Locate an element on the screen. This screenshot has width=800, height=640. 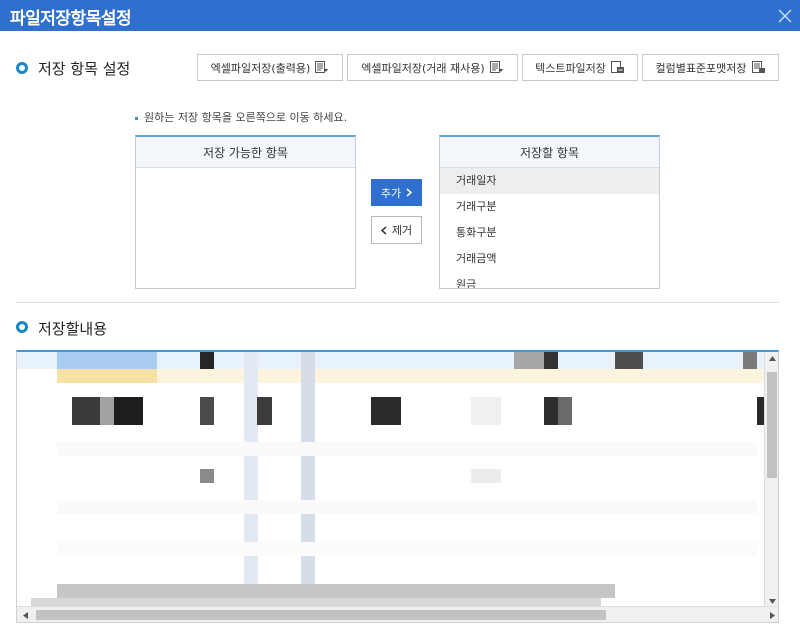
text-file-save-button: 텍스트파일저장 is located at coordinates (580, 67).